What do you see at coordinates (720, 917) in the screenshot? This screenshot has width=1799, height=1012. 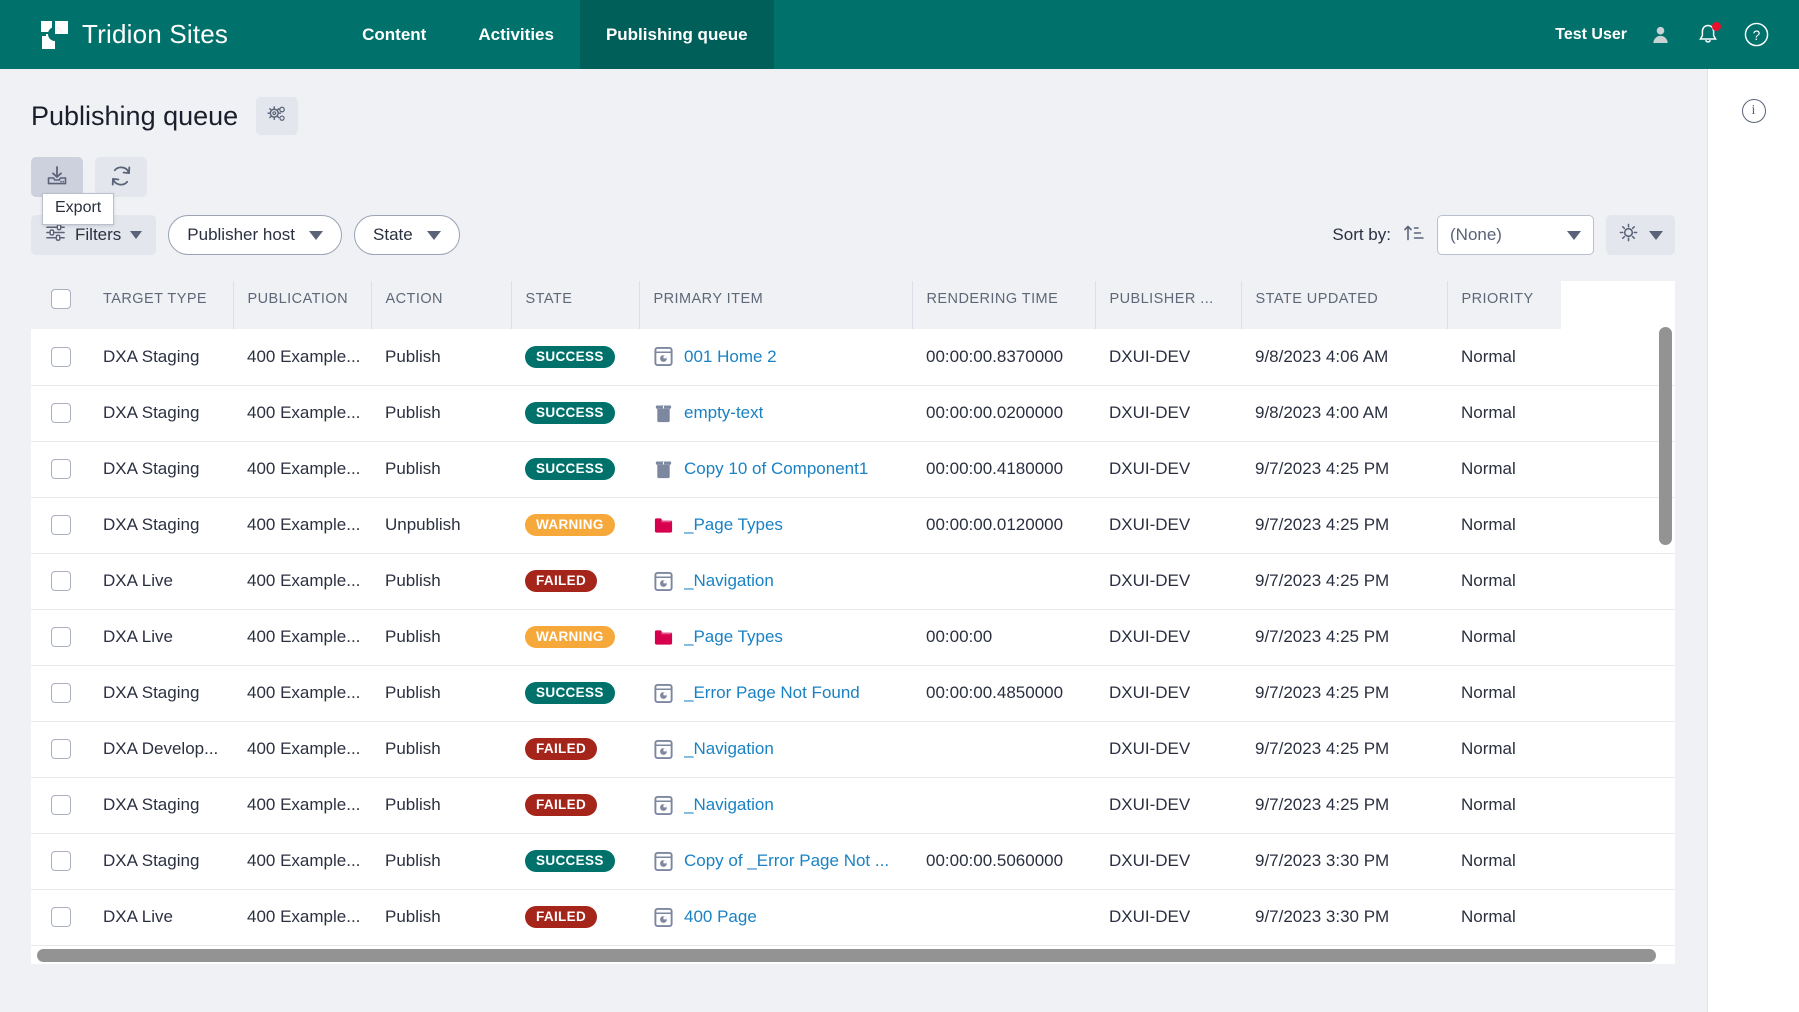 I see `primary-item-link: 400 Page` at bounding box center [720, 917].